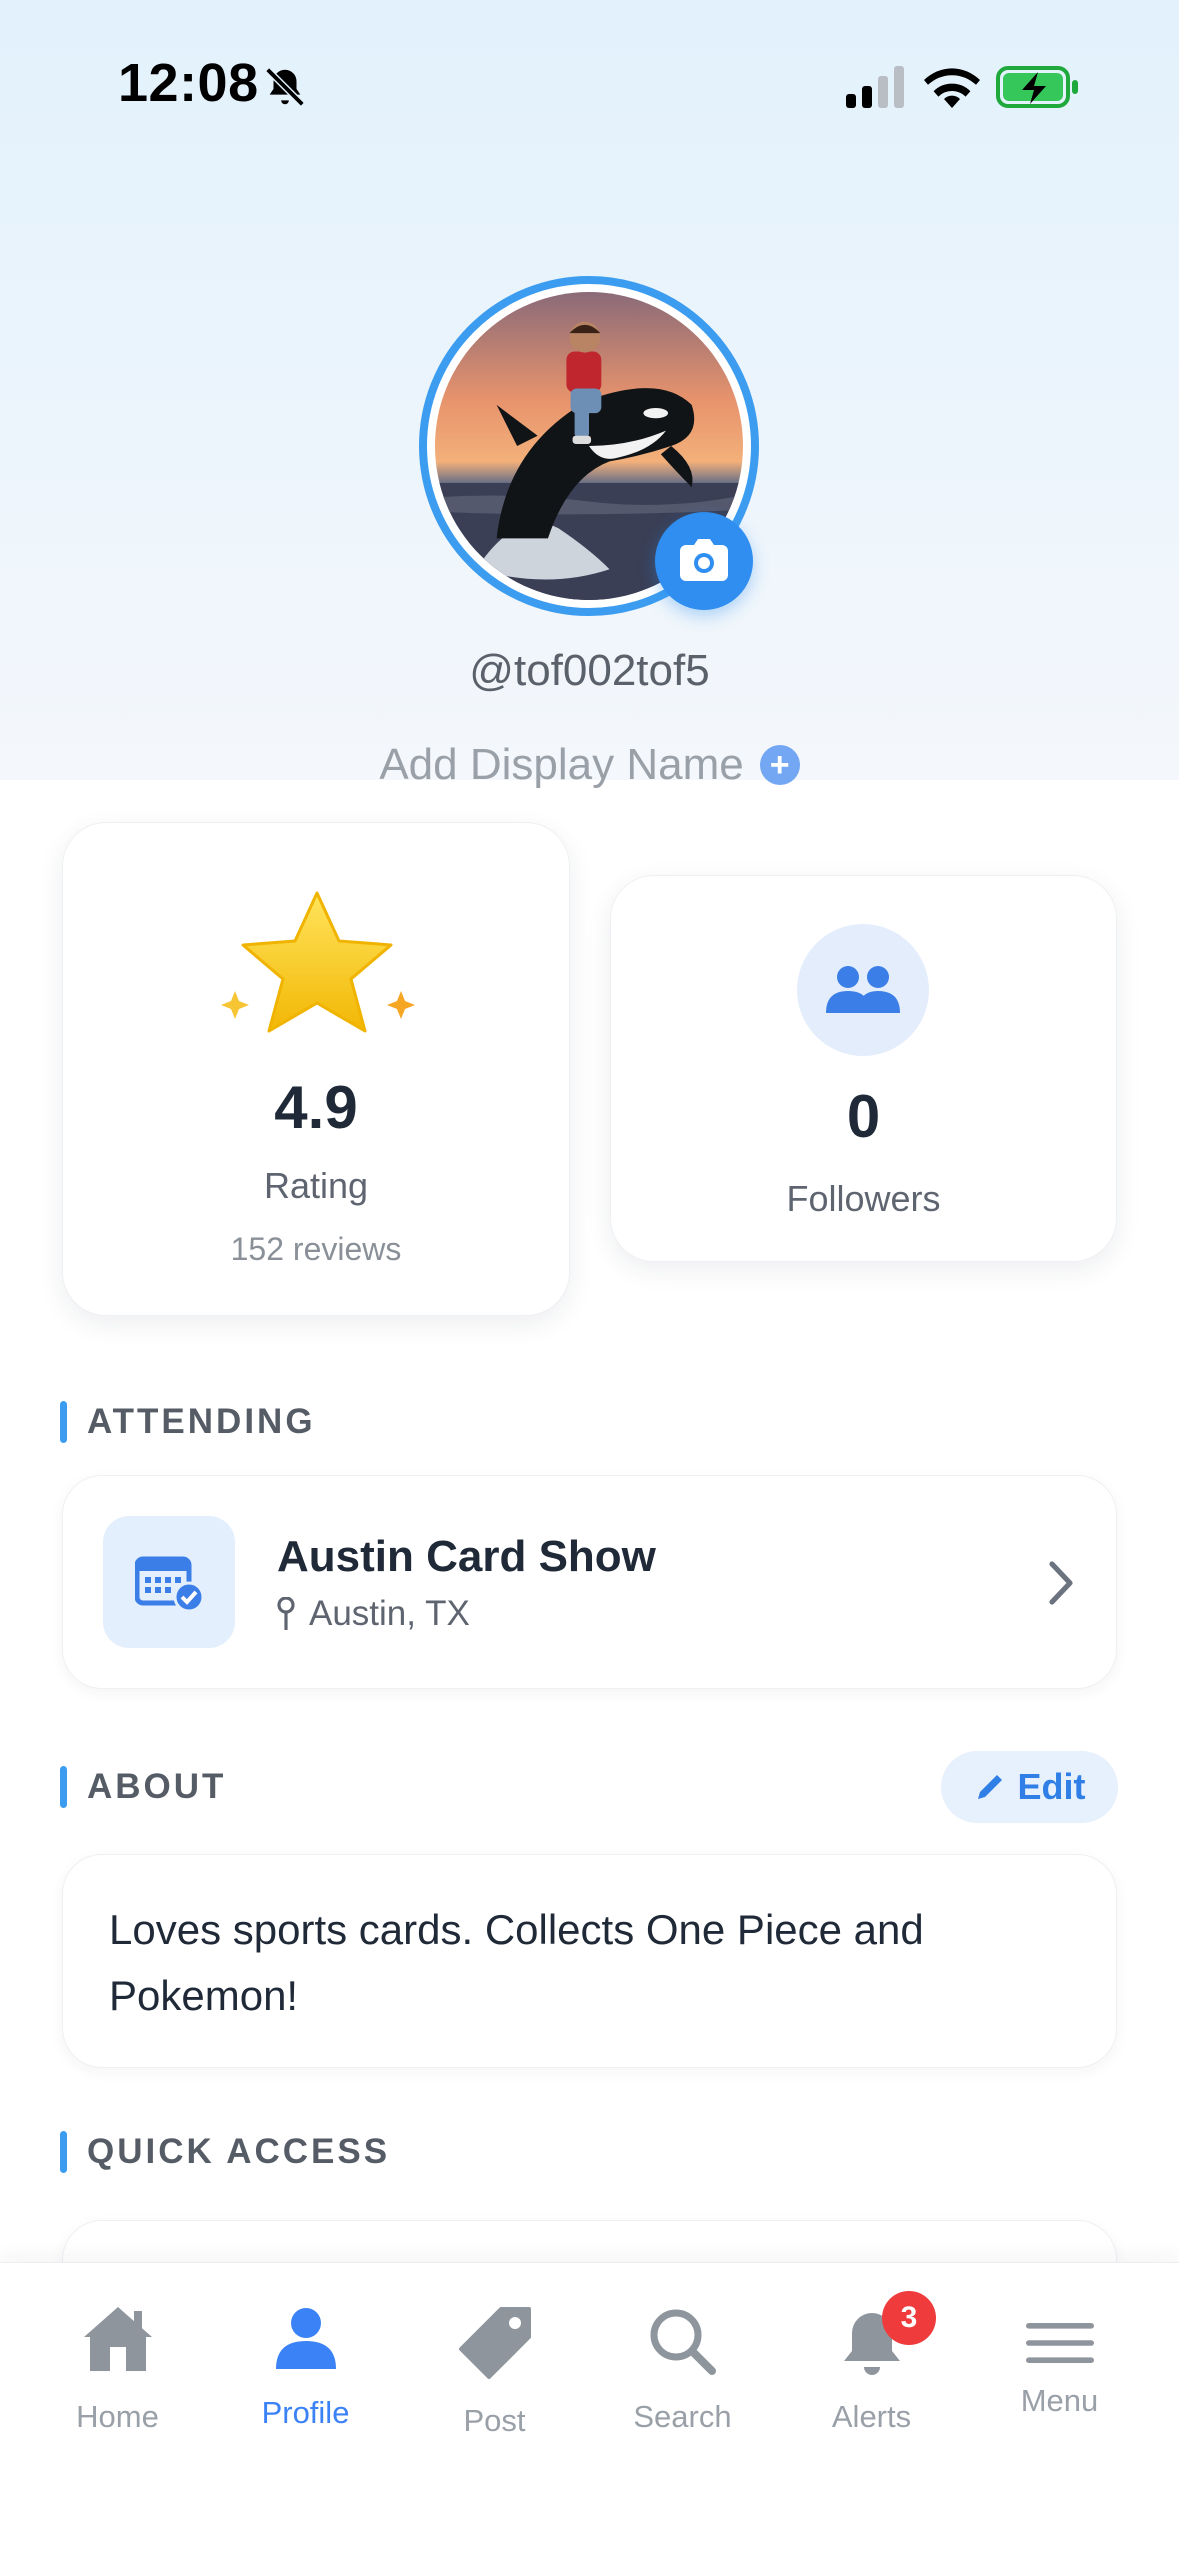 The image size is (1179, 2556). Describe the element at coordinates (863, 1116) in the screenshot. I see `followers-value: 0` at that location.